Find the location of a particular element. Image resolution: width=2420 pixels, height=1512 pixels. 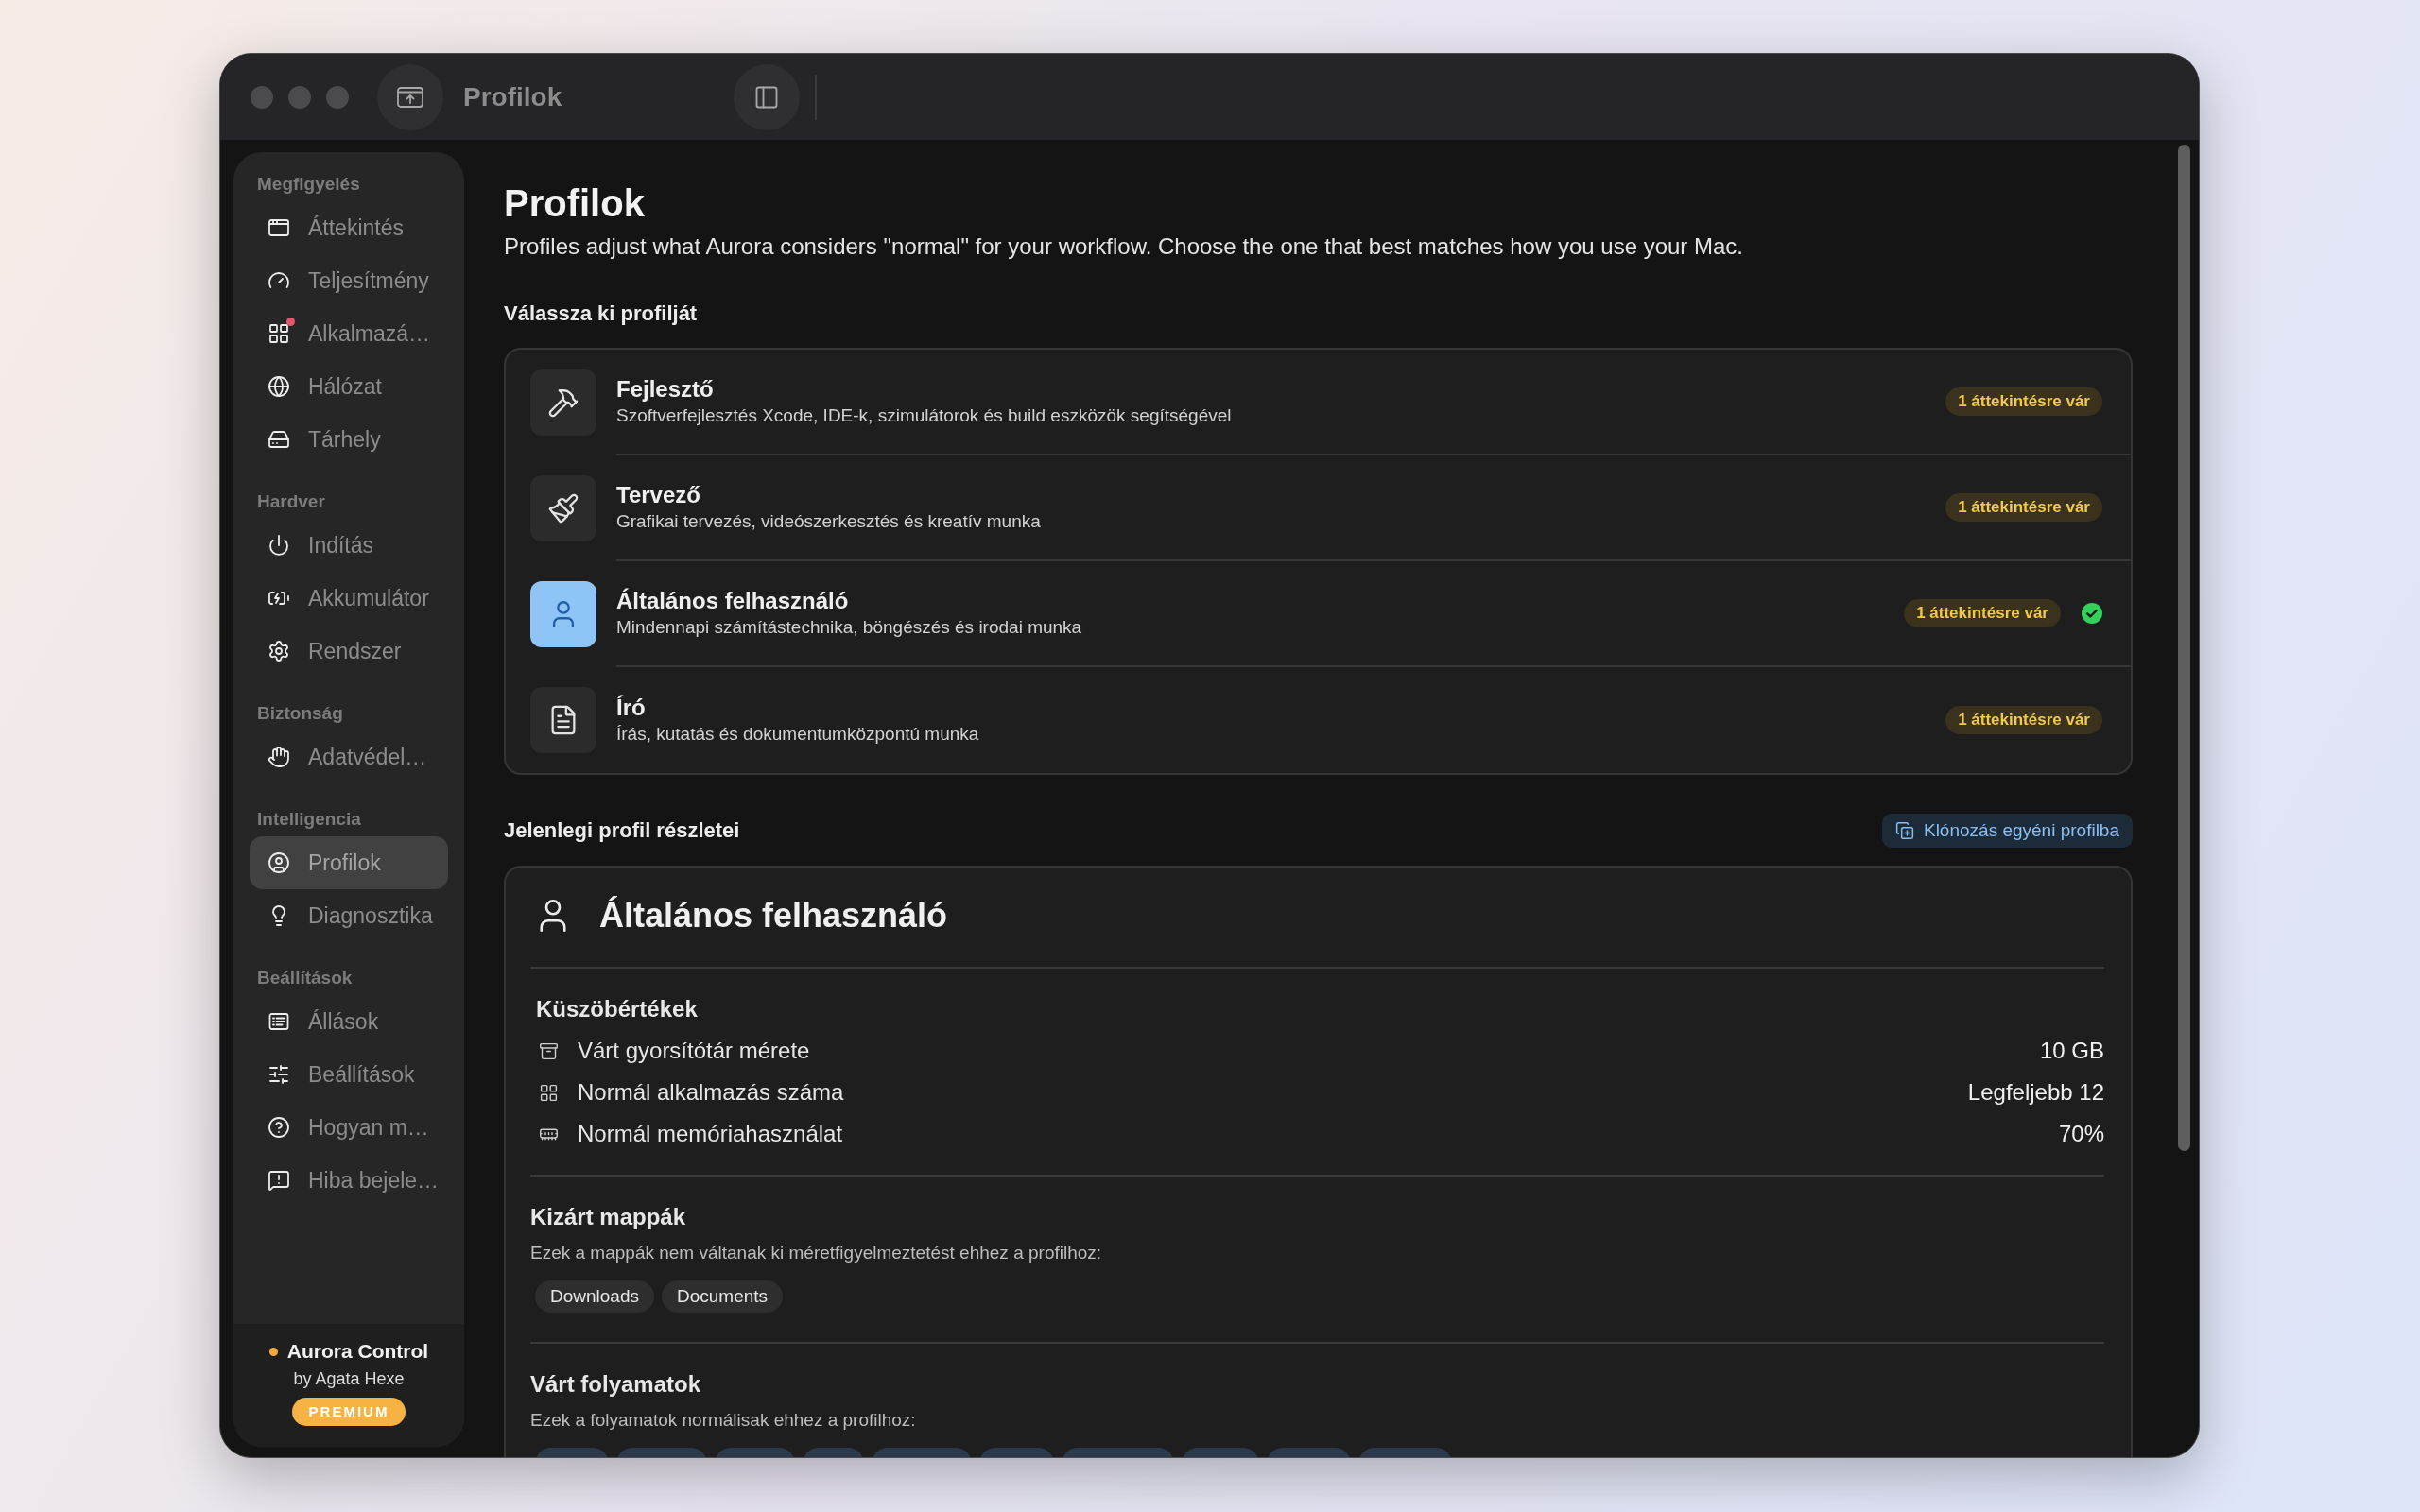

page-description: Profiles adjust what Aurora considers "normal" for your workflow. Choose the one that best matches how you use your Mac. is located at coordinates (1124, 246).